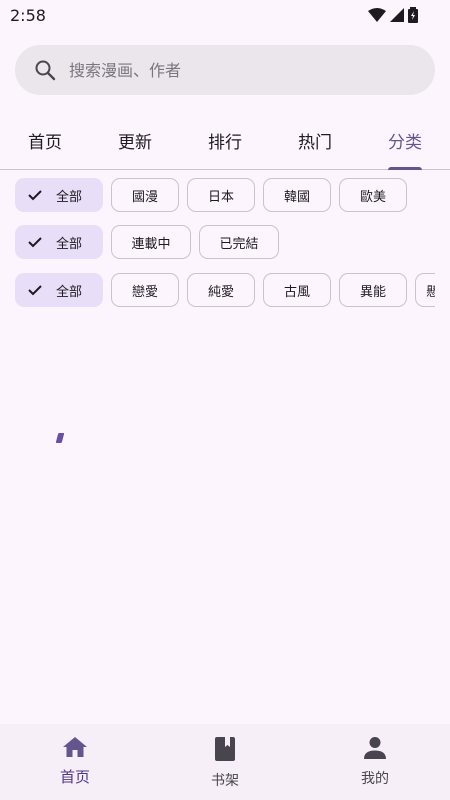  What do you see at coordinates (315, 140) in the screenshot?
I see `tab-popular: 热门` at bounding box center [315, 140].